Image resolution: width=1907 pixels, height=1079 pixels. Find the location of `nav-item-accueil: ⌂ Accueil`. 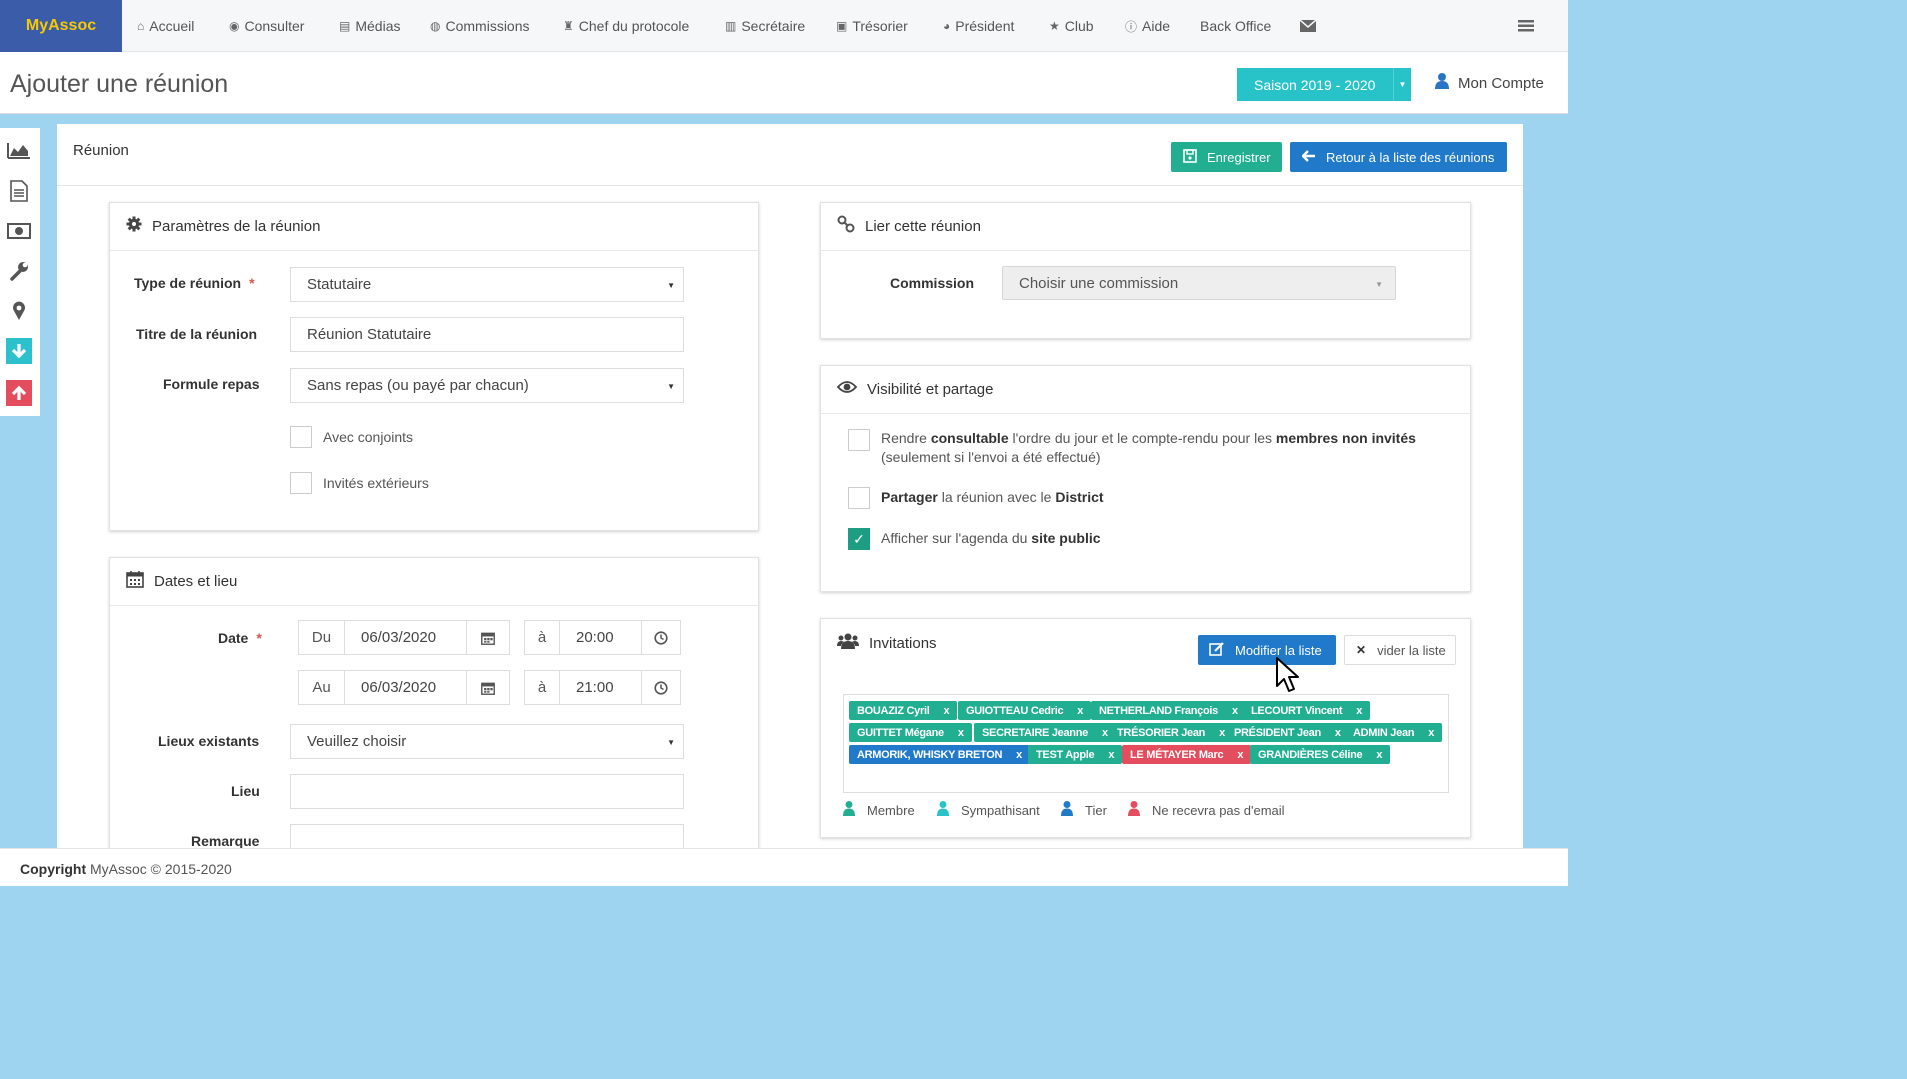

nav-item-accueil: ⌂ Accueil is located at coordinates (165, 26).